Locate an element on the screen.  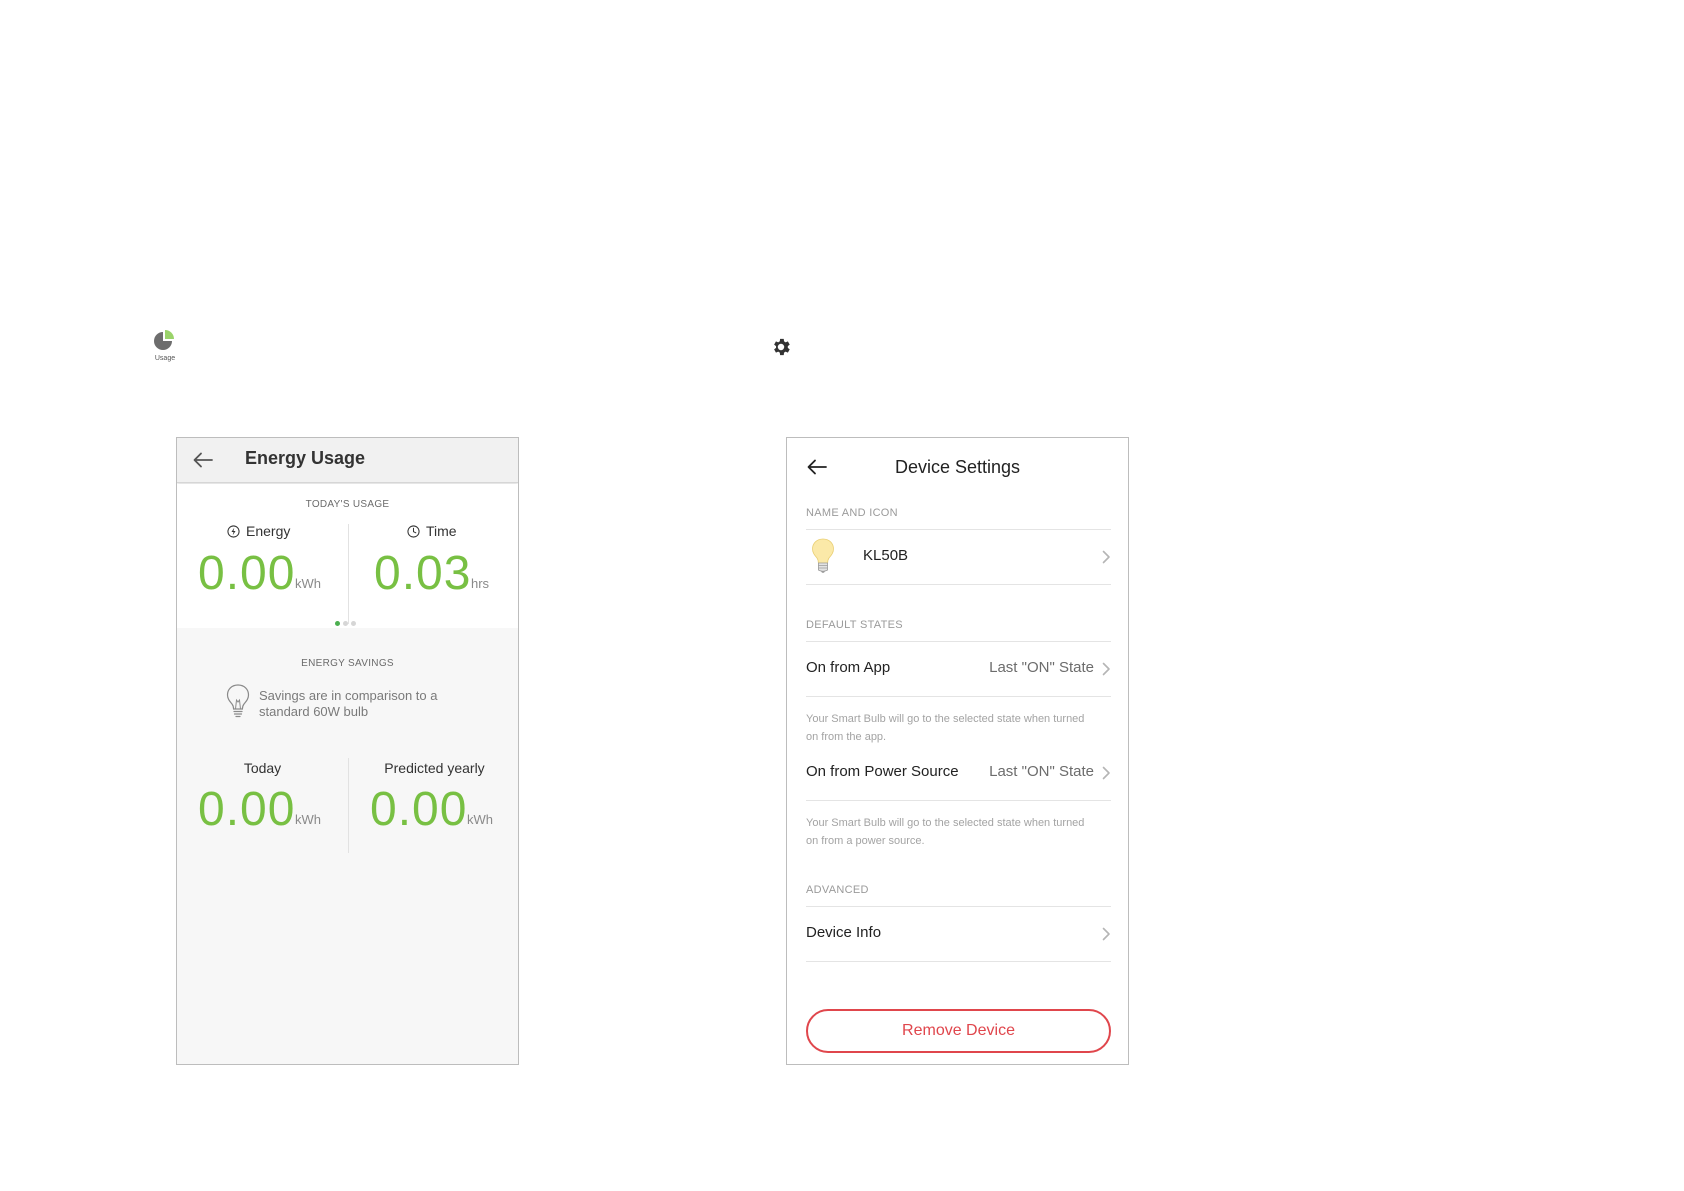
on-from-app-row: On from App Last "ON" State is located at coordinates (958, 669).